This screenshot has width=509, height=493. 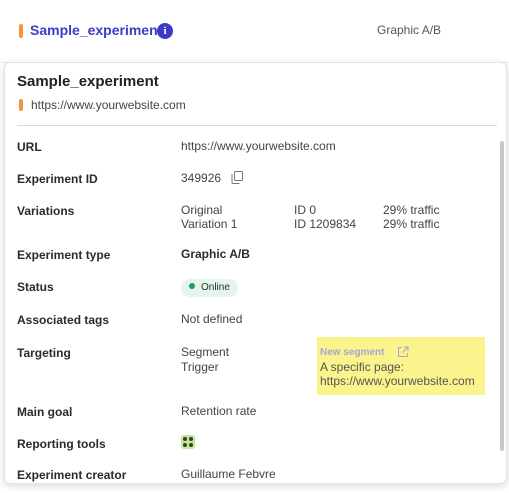 I want to click on divider, so click(x=257, y=125).